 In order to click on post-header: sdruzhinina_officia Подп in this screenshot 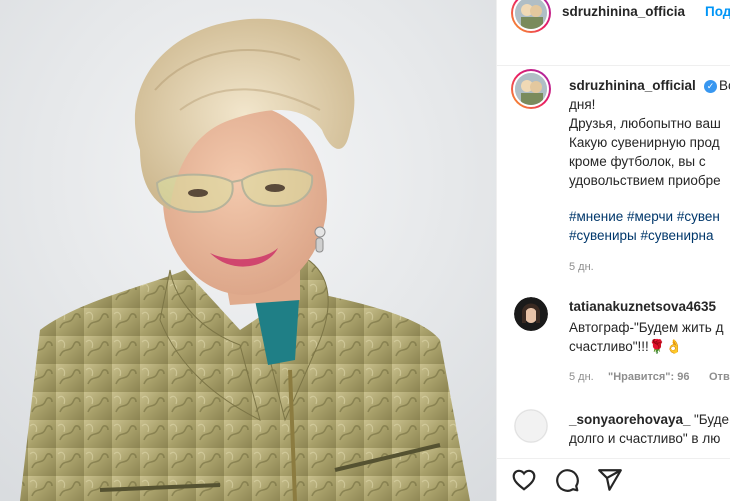, I will do `click(613, 33)`.